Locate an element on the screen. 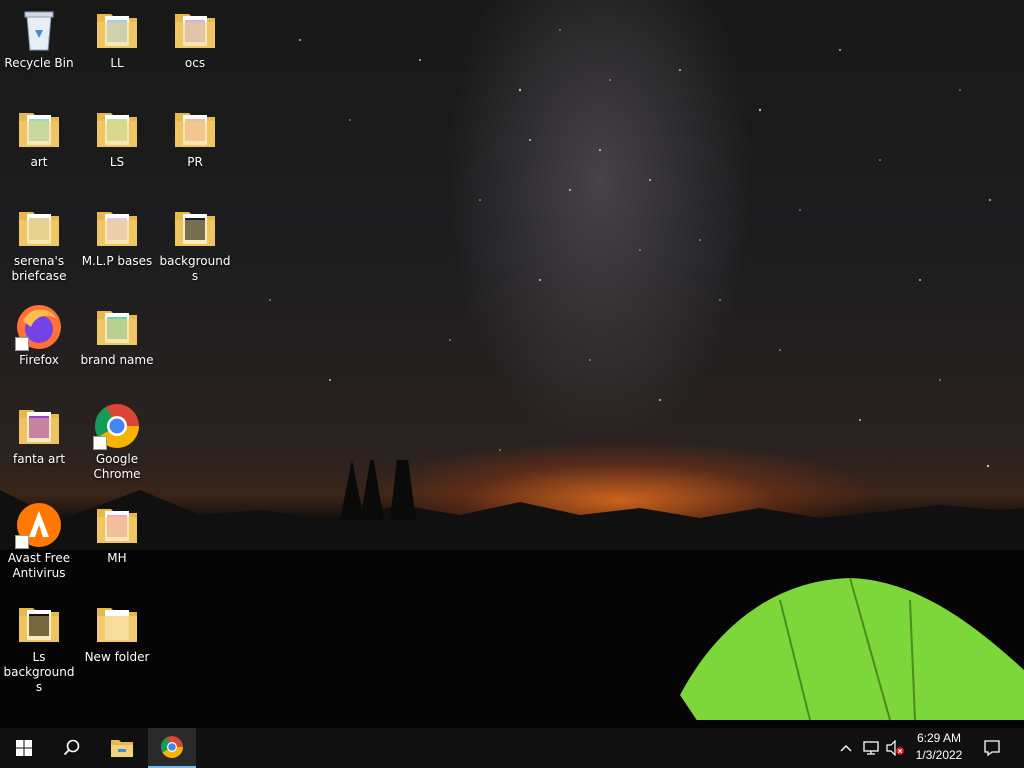  desktop-icon-label: fanta art is located at coordinates (39, 459).